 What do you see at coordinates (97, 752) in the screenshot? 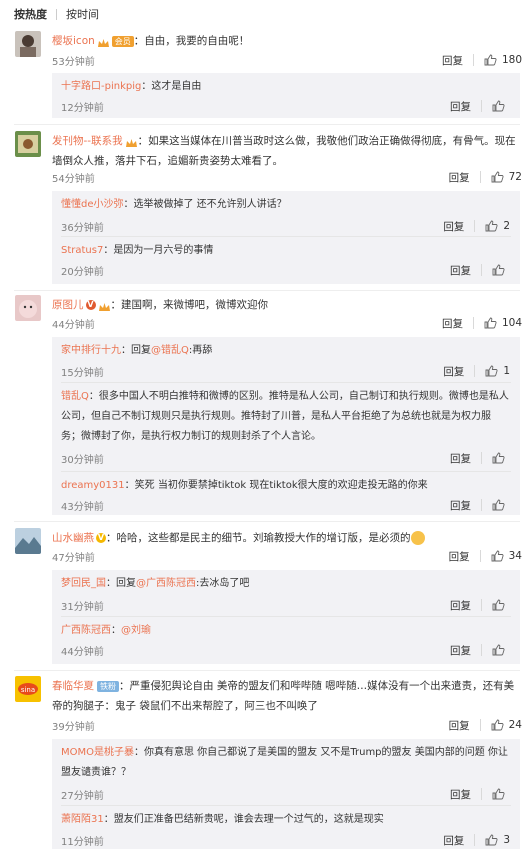
I see `username-link: MOMO是桃子暴` at bounding box center [97, 752].